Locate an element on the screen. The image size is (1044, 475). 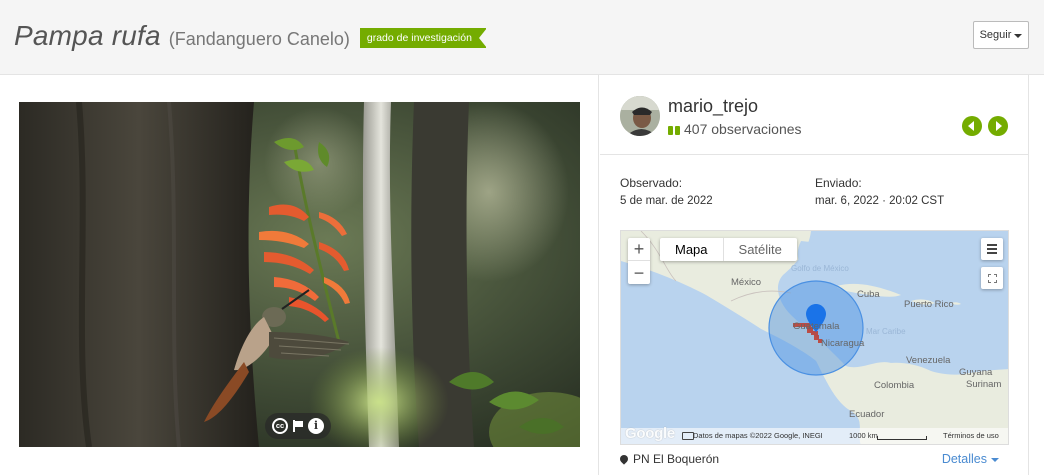
layers-button is located at coordinates (992, 249).